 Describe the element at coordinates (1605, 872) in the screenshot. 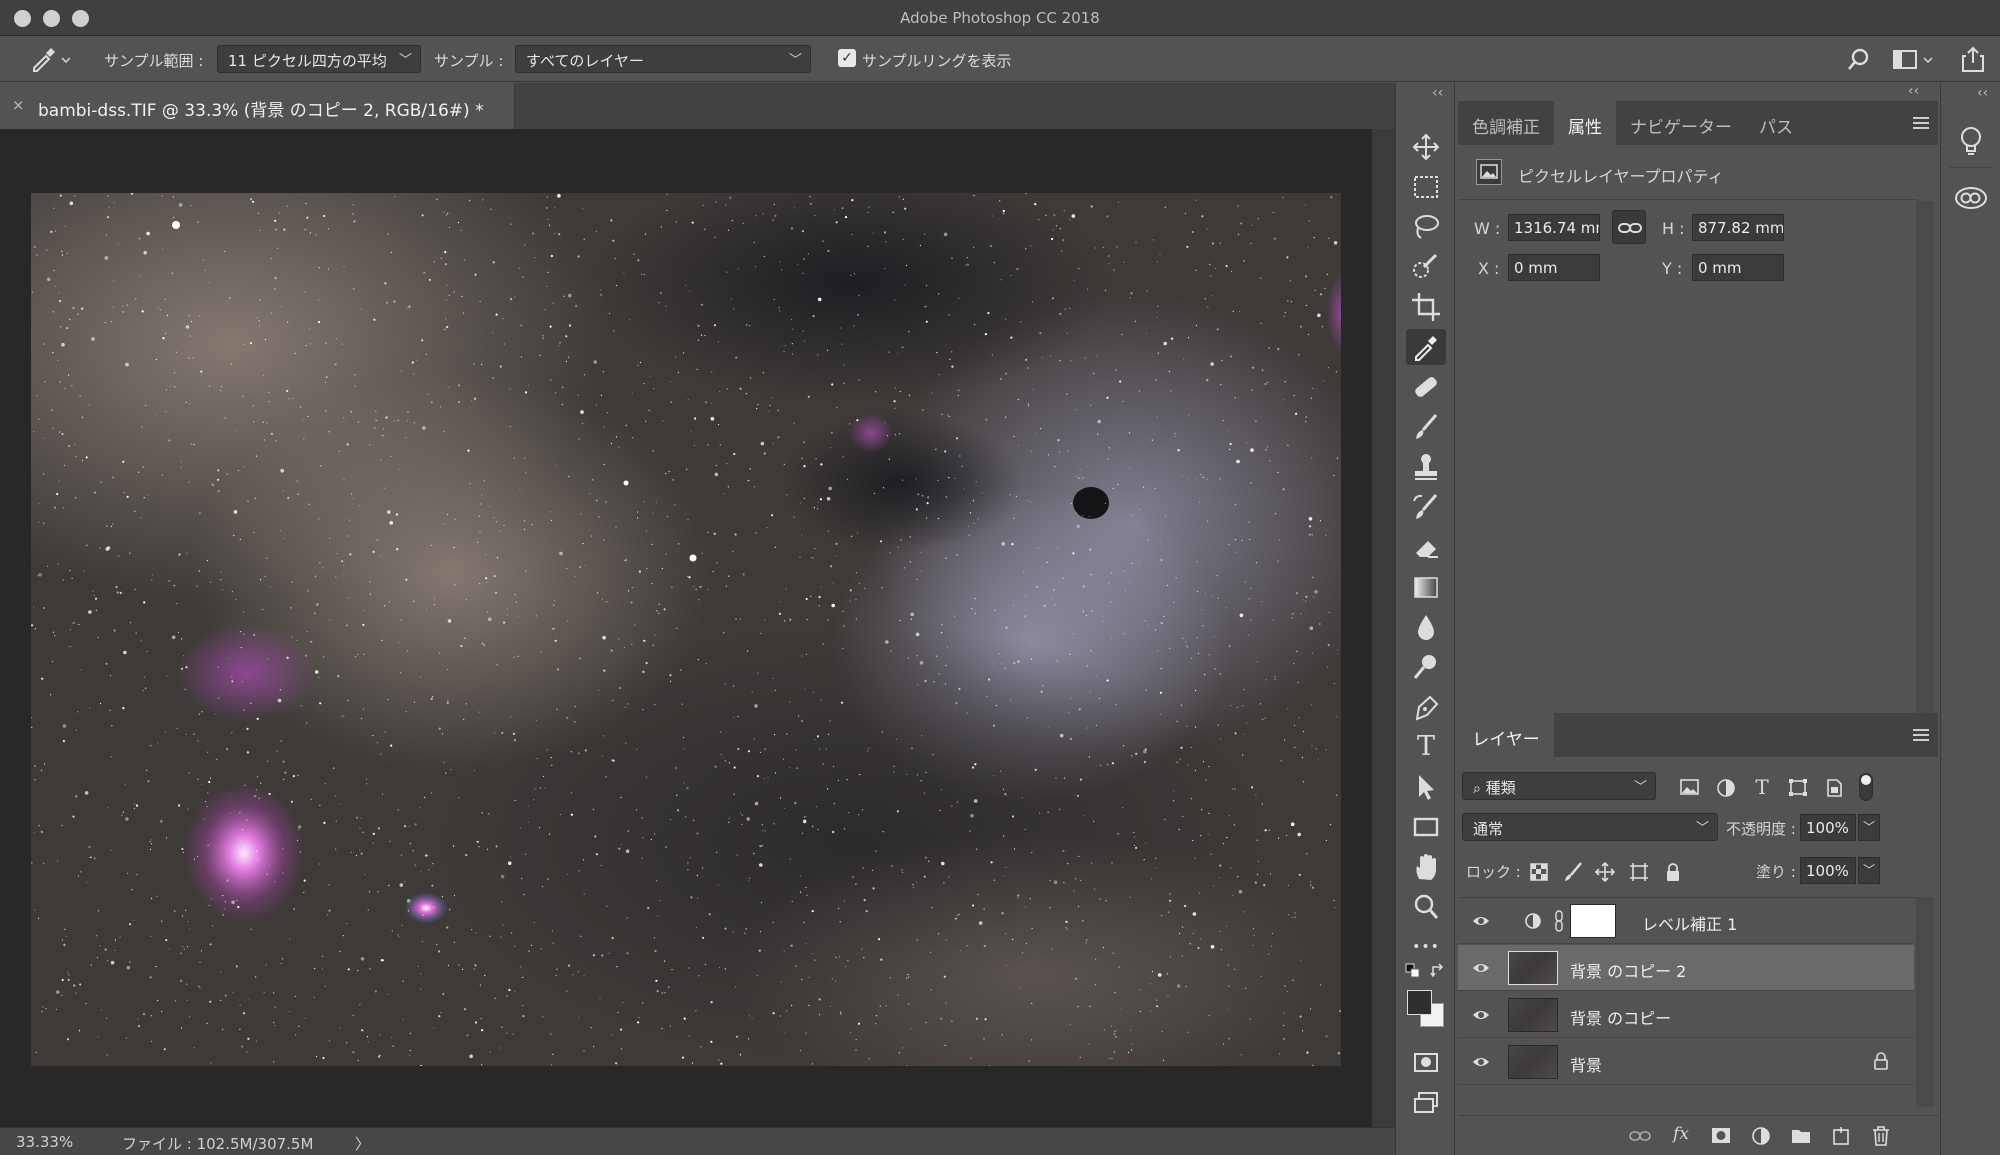

I see `lock-position-icon` at that location.